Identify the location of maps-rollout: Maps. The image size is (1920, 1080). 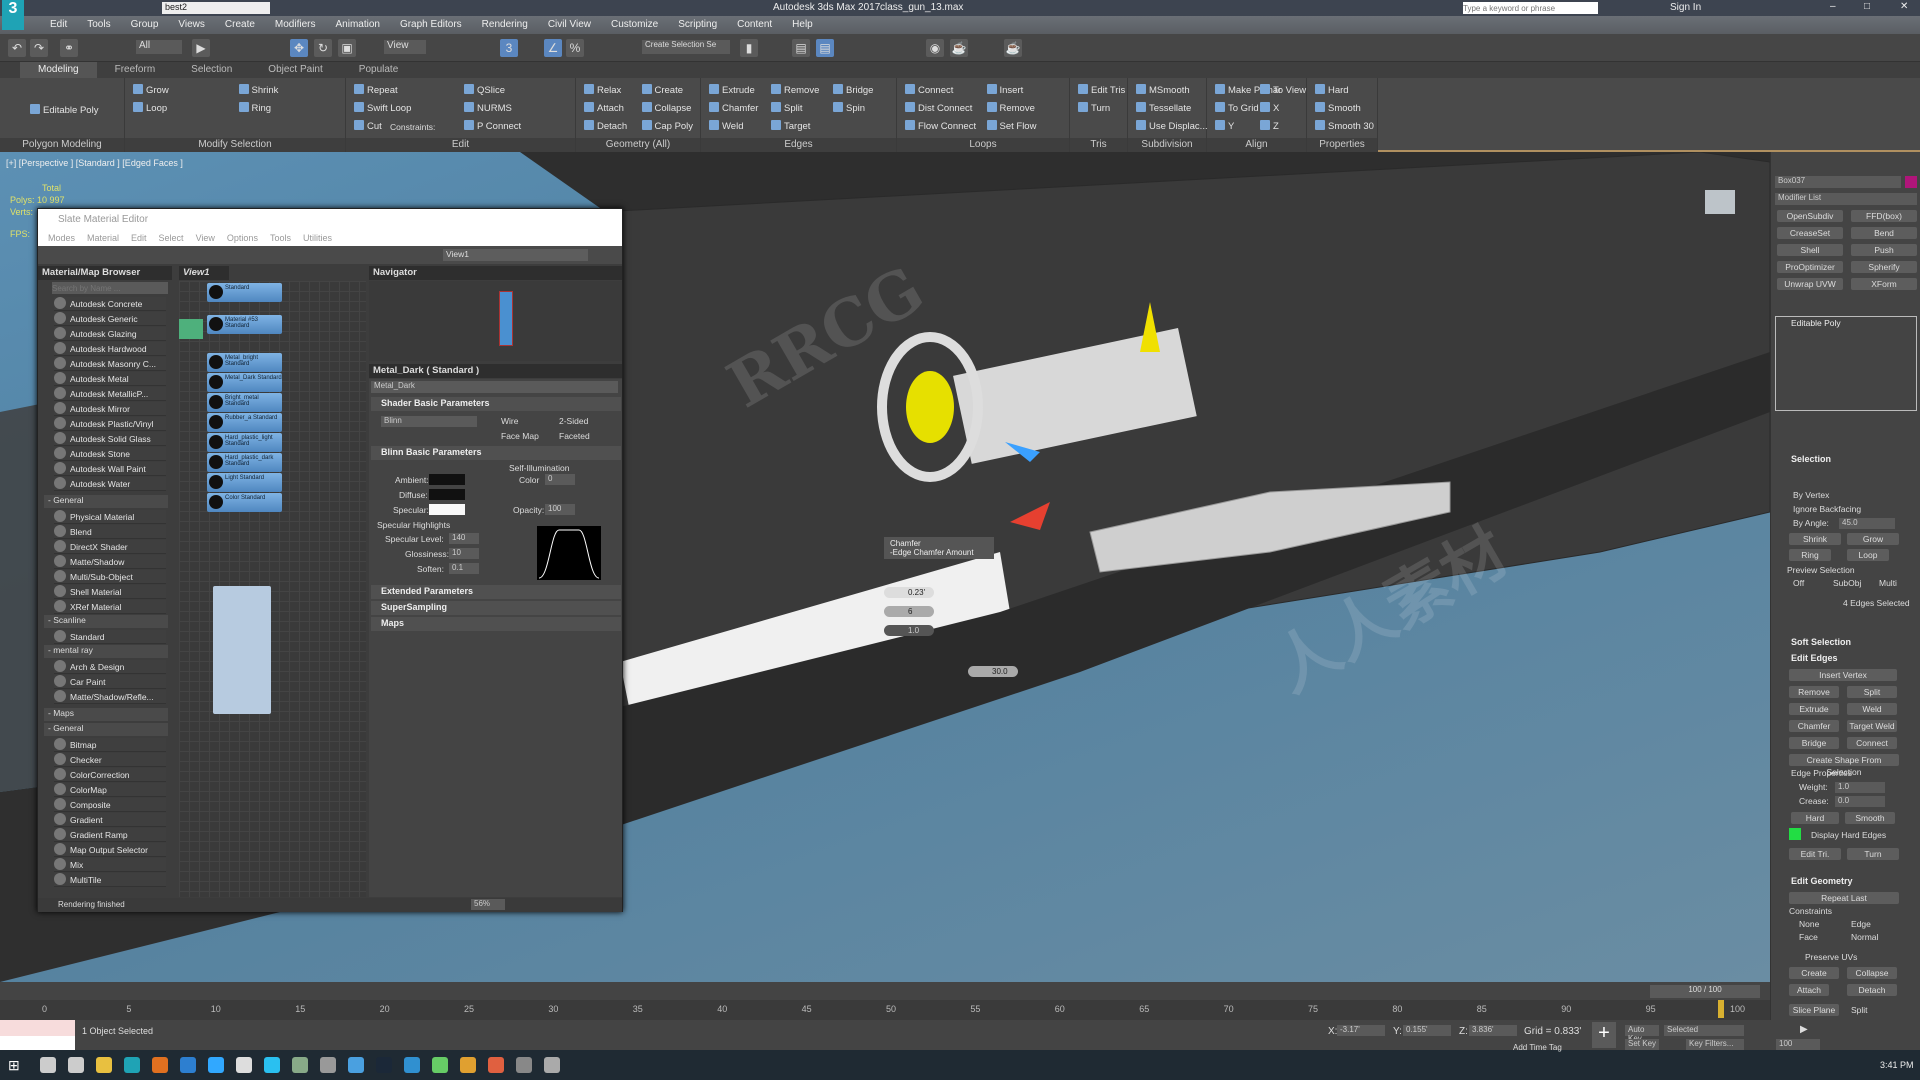
(496, 624).